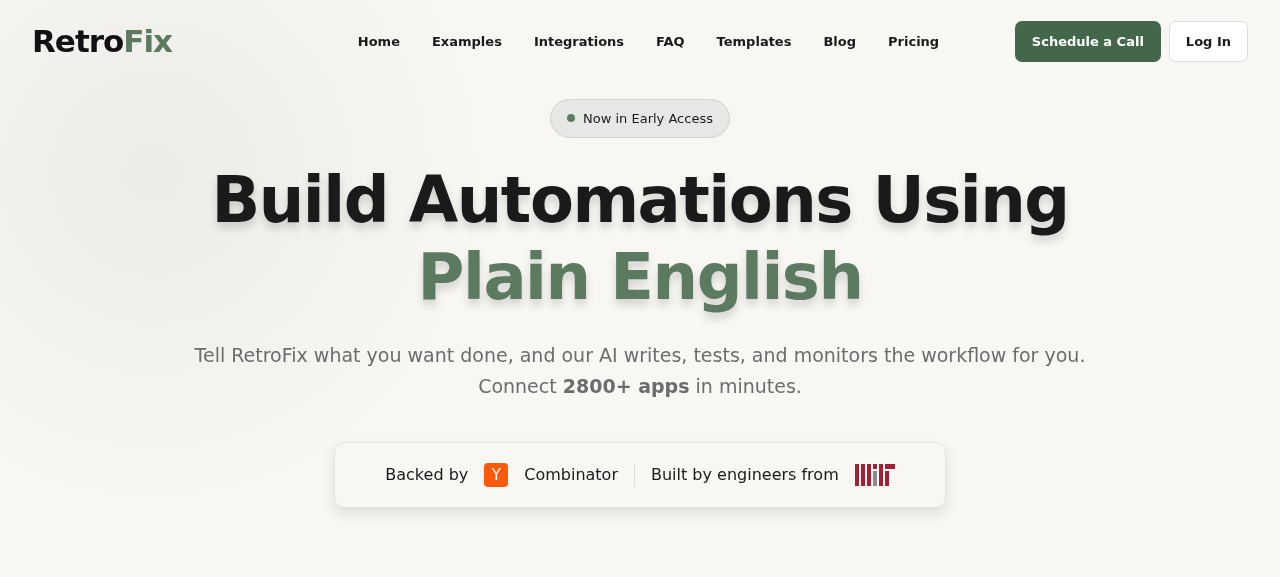 This screenshot has height=577, width=1280. Describe the element at coordinates (640, 370) in the screenshot. I see `hero-subtitle: Tell RetroFix what you want done, and our AI writes, tests, and monitors the workflow for you. Connect 2800+ apps in minutes.` at that location.